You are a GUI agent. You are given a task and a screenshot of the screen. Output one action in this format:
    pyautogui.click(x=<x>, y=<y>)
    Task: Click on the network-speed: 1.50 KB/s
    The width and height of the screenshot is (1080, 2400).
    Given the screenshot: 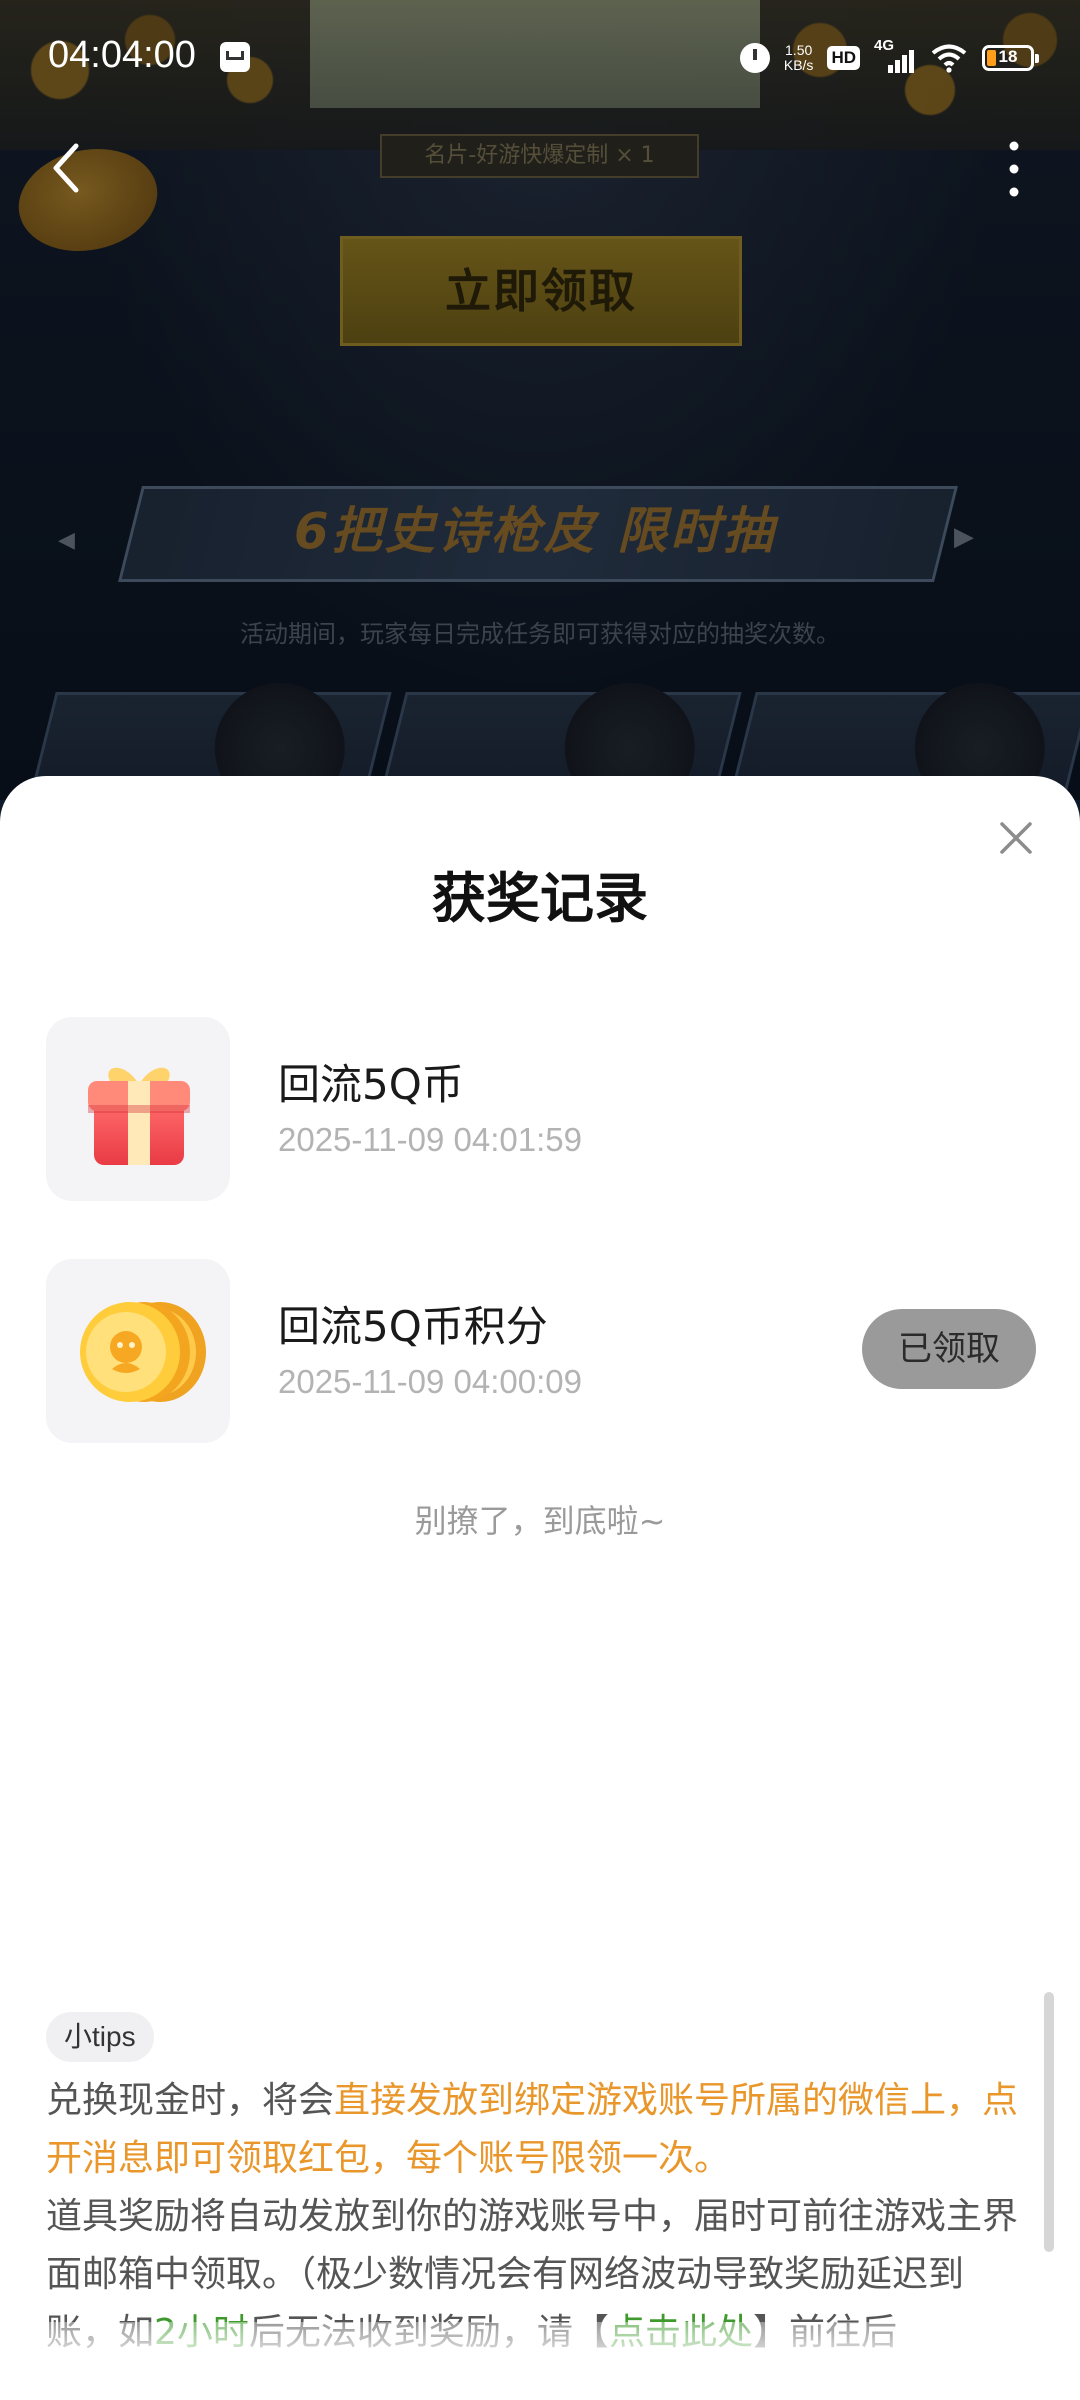 What is the action you would take?
    pyautogui.click(x=799, y=58)
    